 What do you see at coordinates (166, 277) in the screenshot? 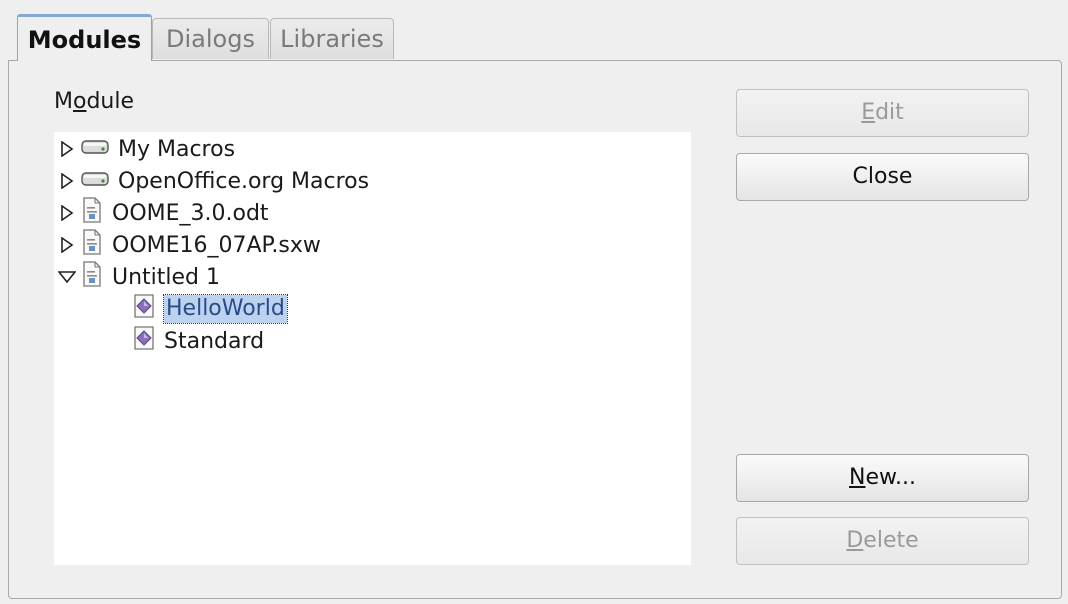
I see `tree-item-label: Untitled 1` at bounding box center [166, 277].